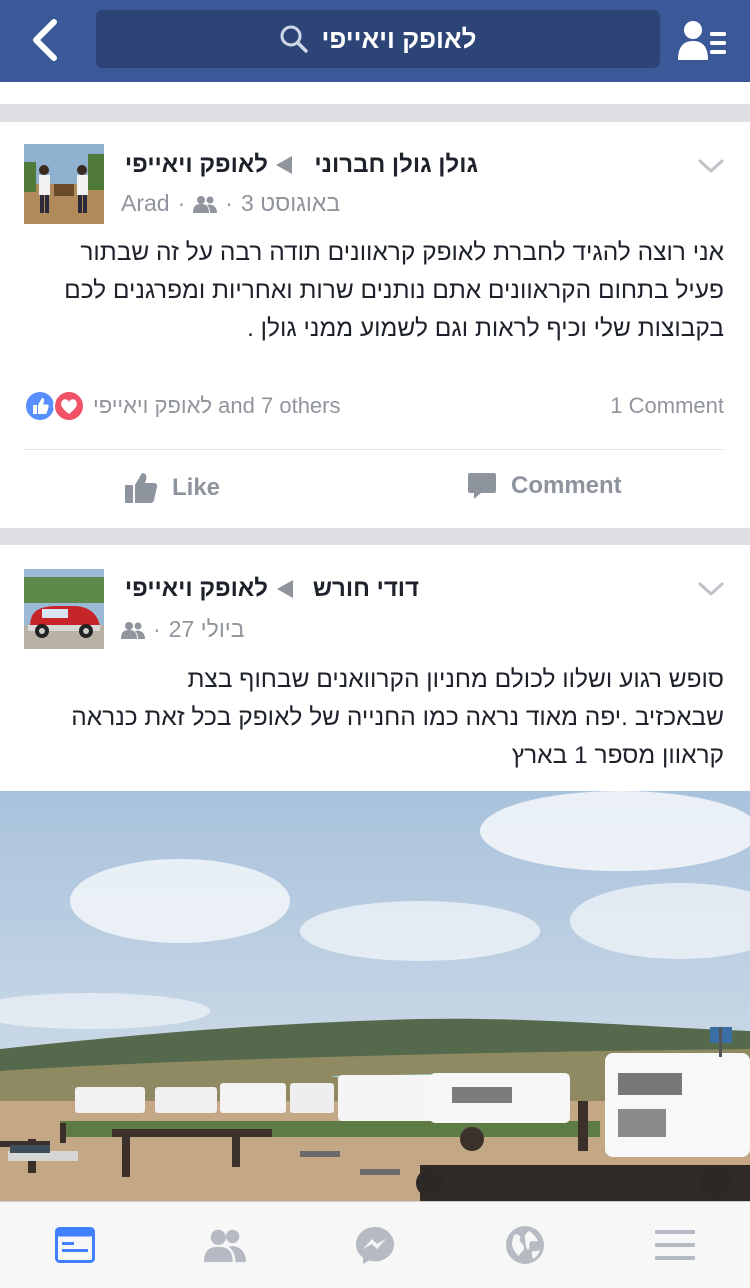 Image resolution: width=750 pixels, height=1288 pixels. What do you see at coordinates (374, 449) in the screenshot?
I see `divider` at bounding box center [374, 449].